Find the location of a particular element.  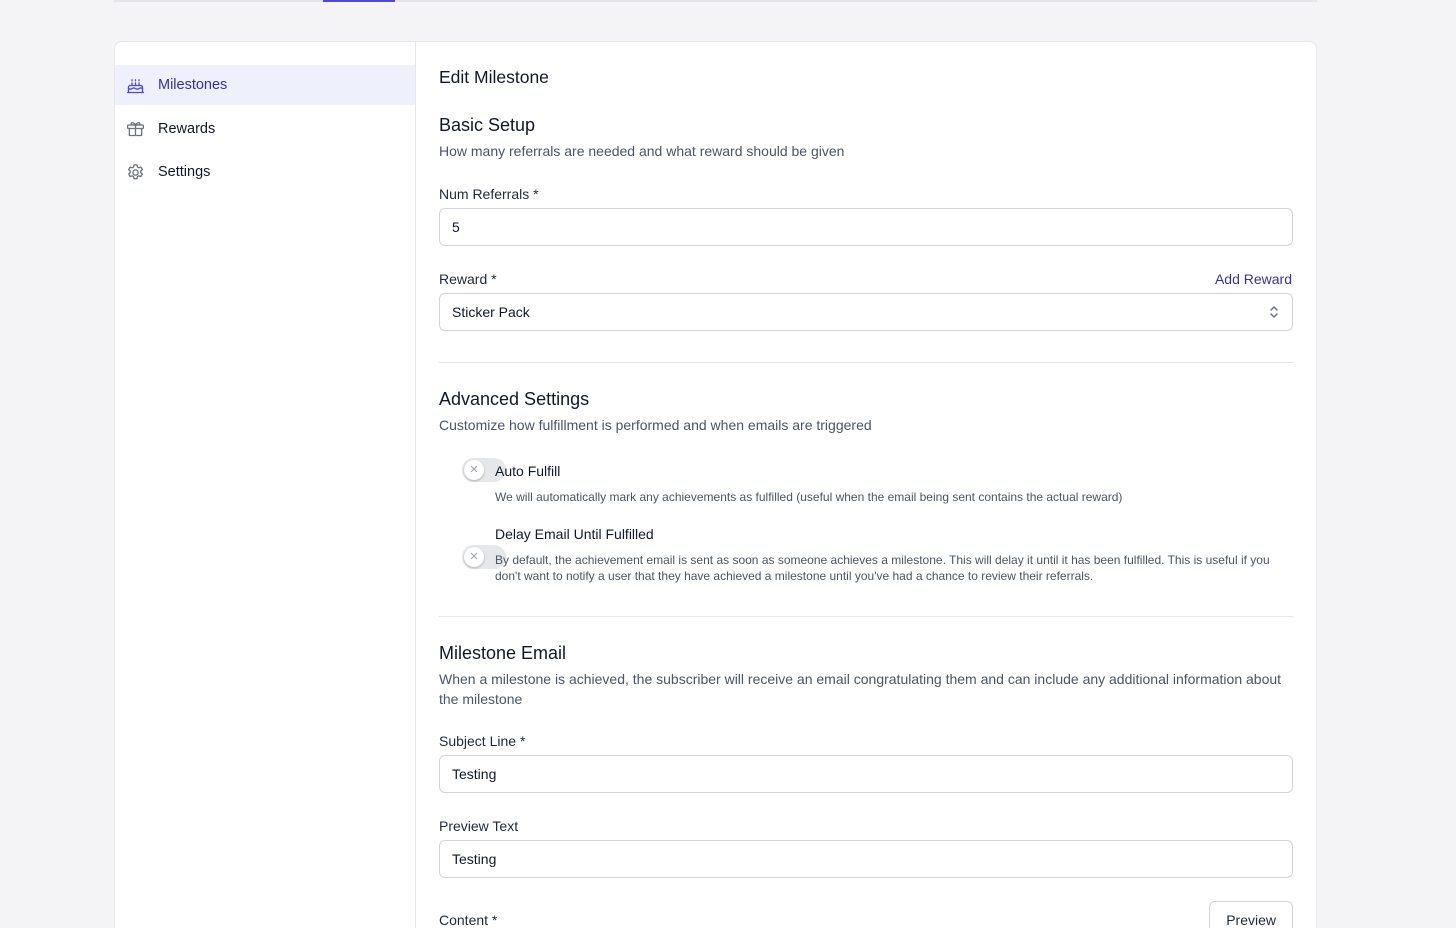

delay-email-label: Delay Email Until Fulfilled is located at coordinates (574, 534).